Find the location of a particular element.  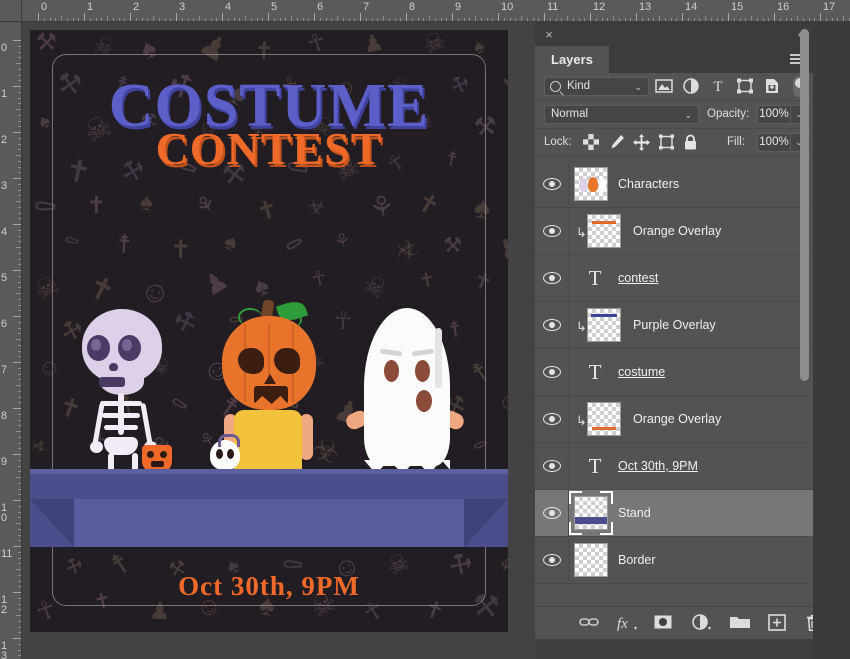

svg-text: T is located at coordinates (717, 86).